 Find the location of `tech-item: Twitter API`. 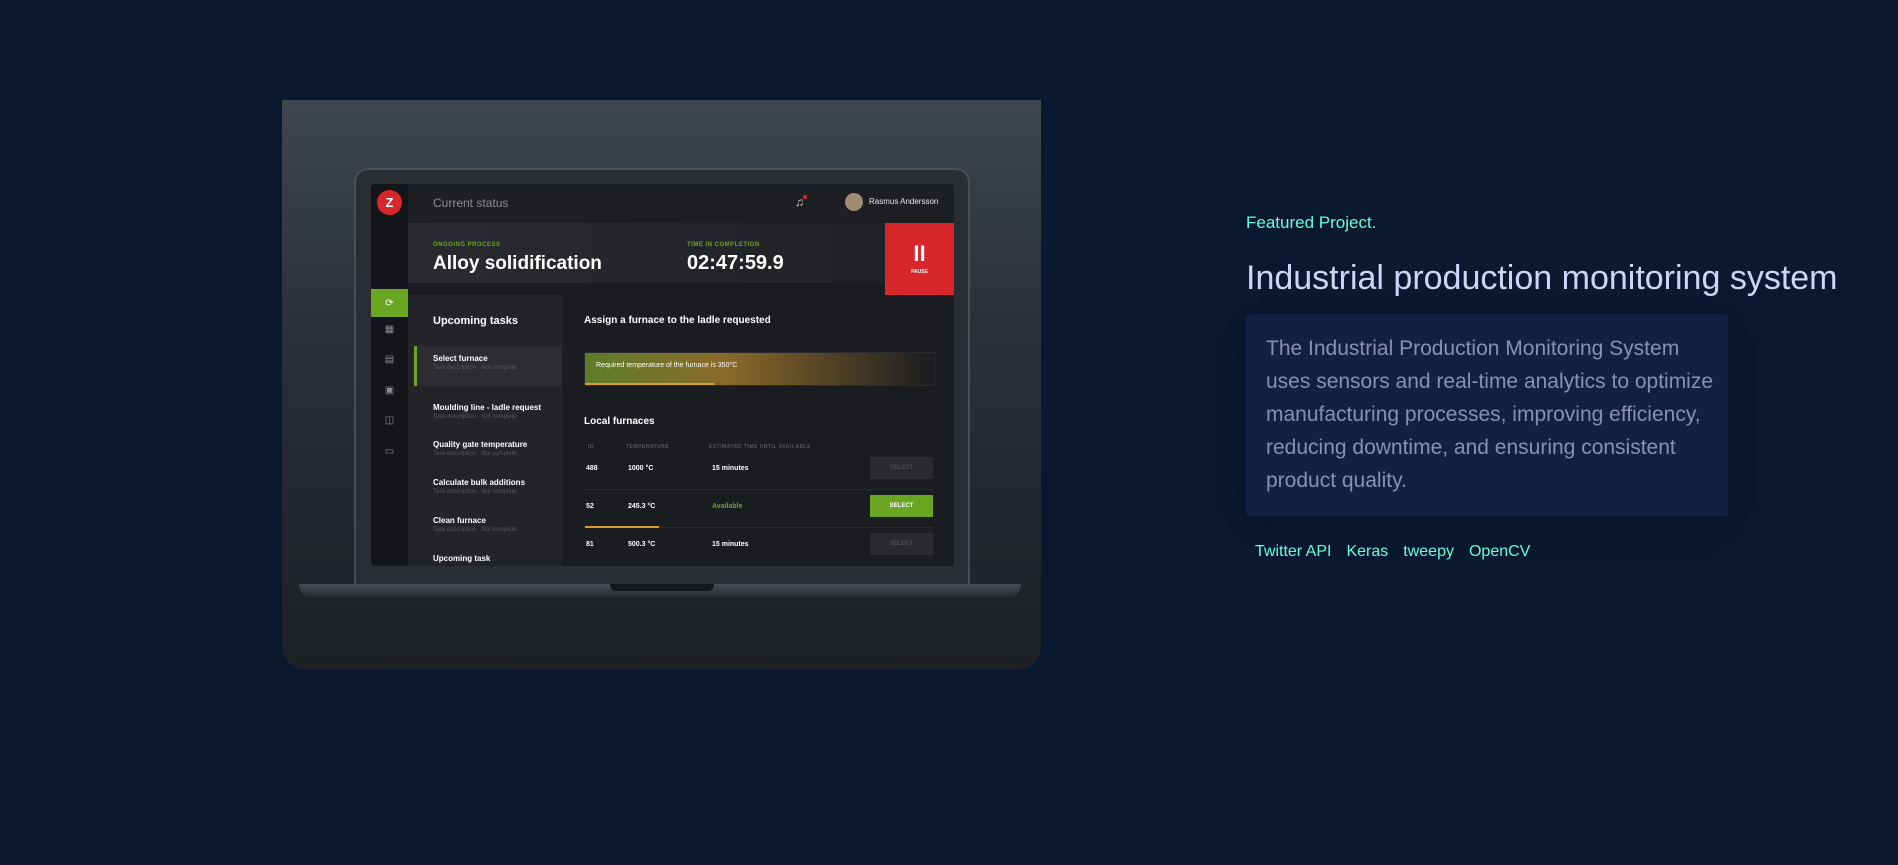

tech-item: Twitter API is located at coordinates (1293, 551).